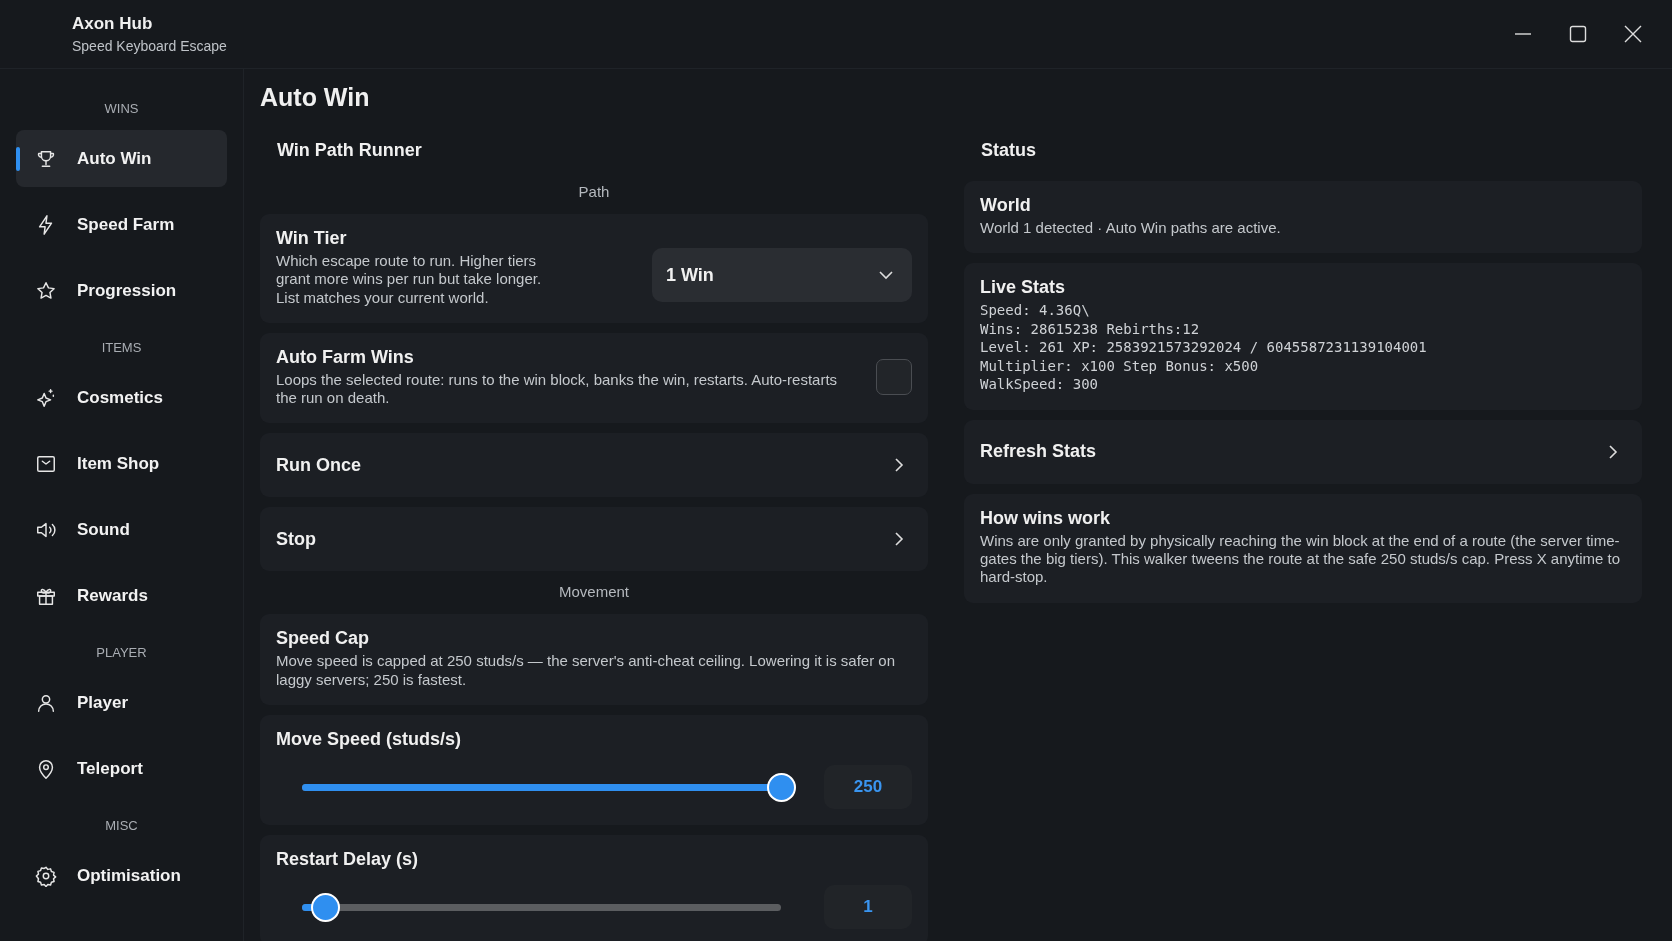  Describe the element at coordinates (121, 290) in the screenshot. I see `sidebar-item: Progression` at that location.